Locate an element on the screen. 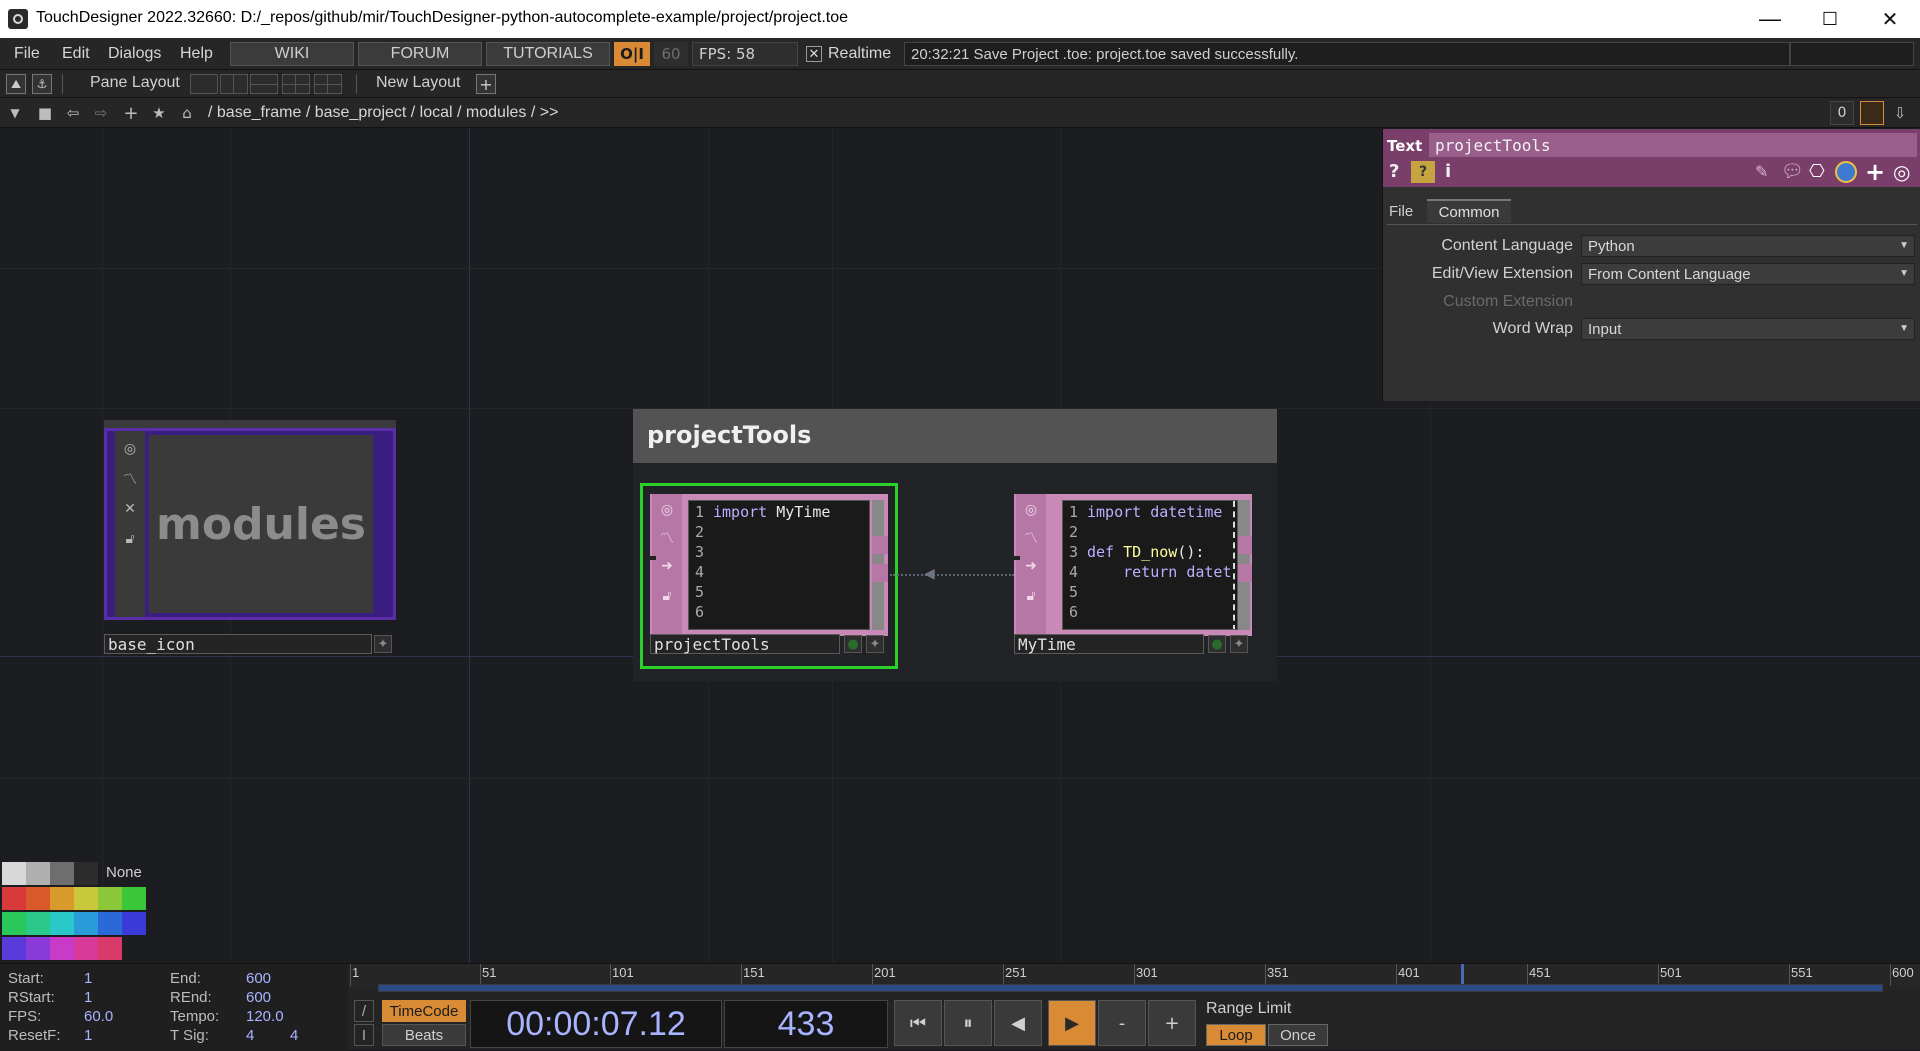 This screenshot has width=1920, height=1051. edit-pencil-icon: ✎ is located at coordinates (1761, 171).